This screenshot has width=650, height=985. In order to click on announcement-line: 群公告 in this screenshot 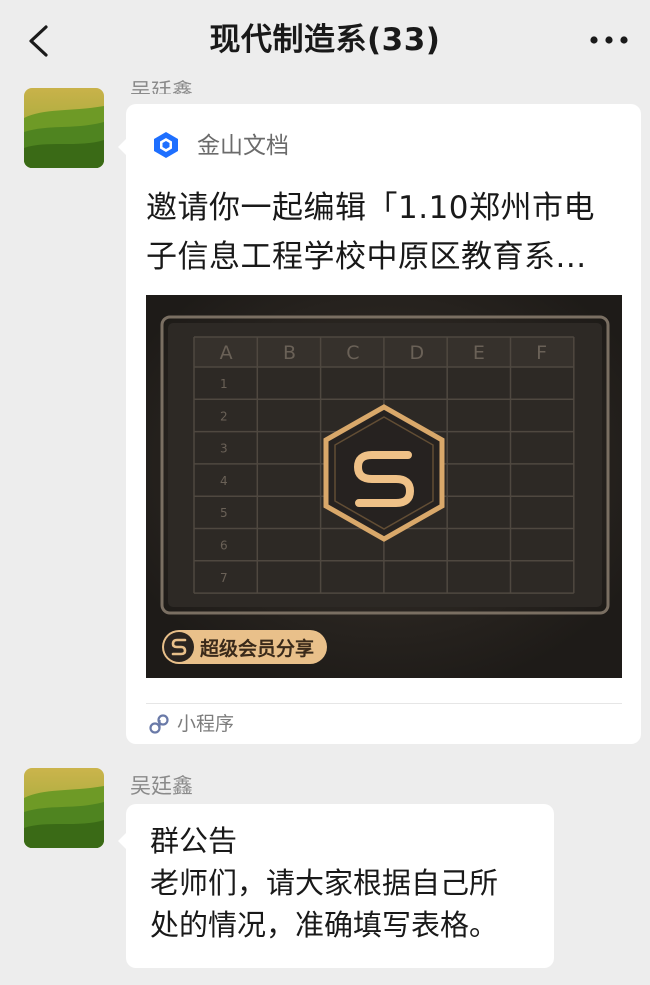, I will do `click(194, 841)`.